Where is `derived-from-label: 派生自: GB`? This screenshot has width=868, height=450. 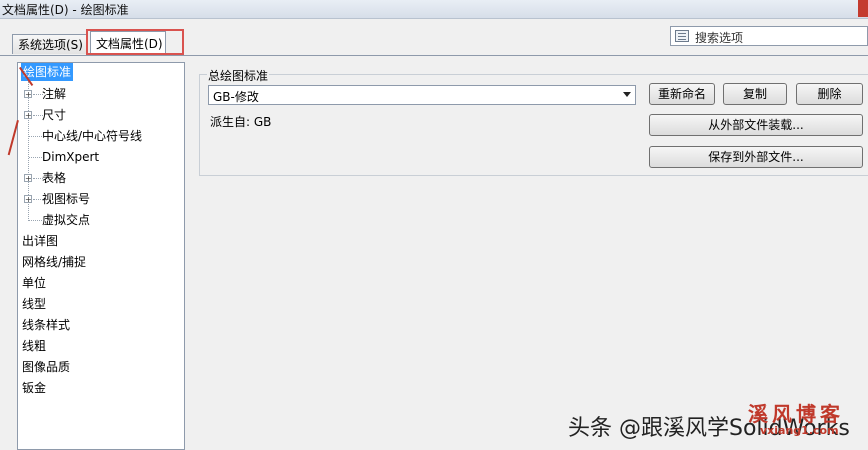 derived-from-label: 派生自: GB is located at coordinates (241, 122).